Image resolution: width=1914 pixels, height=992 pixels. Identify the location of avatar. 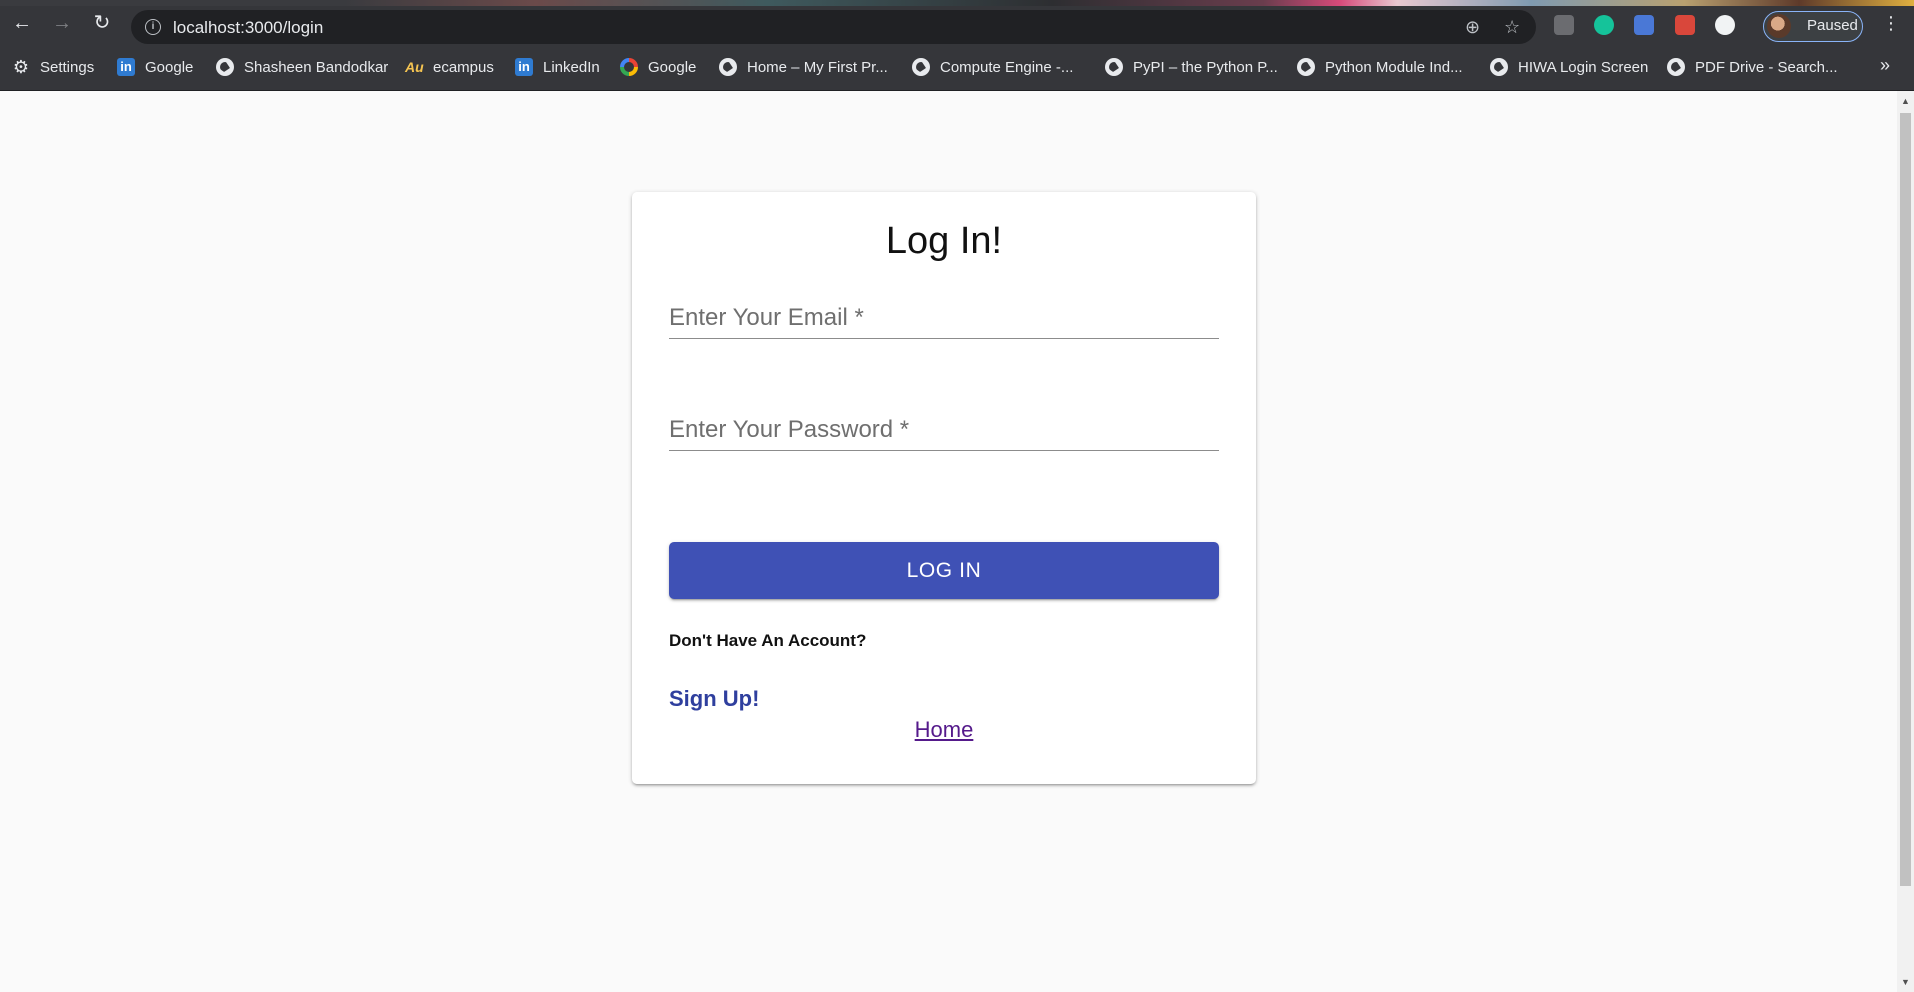
(1779, 26).